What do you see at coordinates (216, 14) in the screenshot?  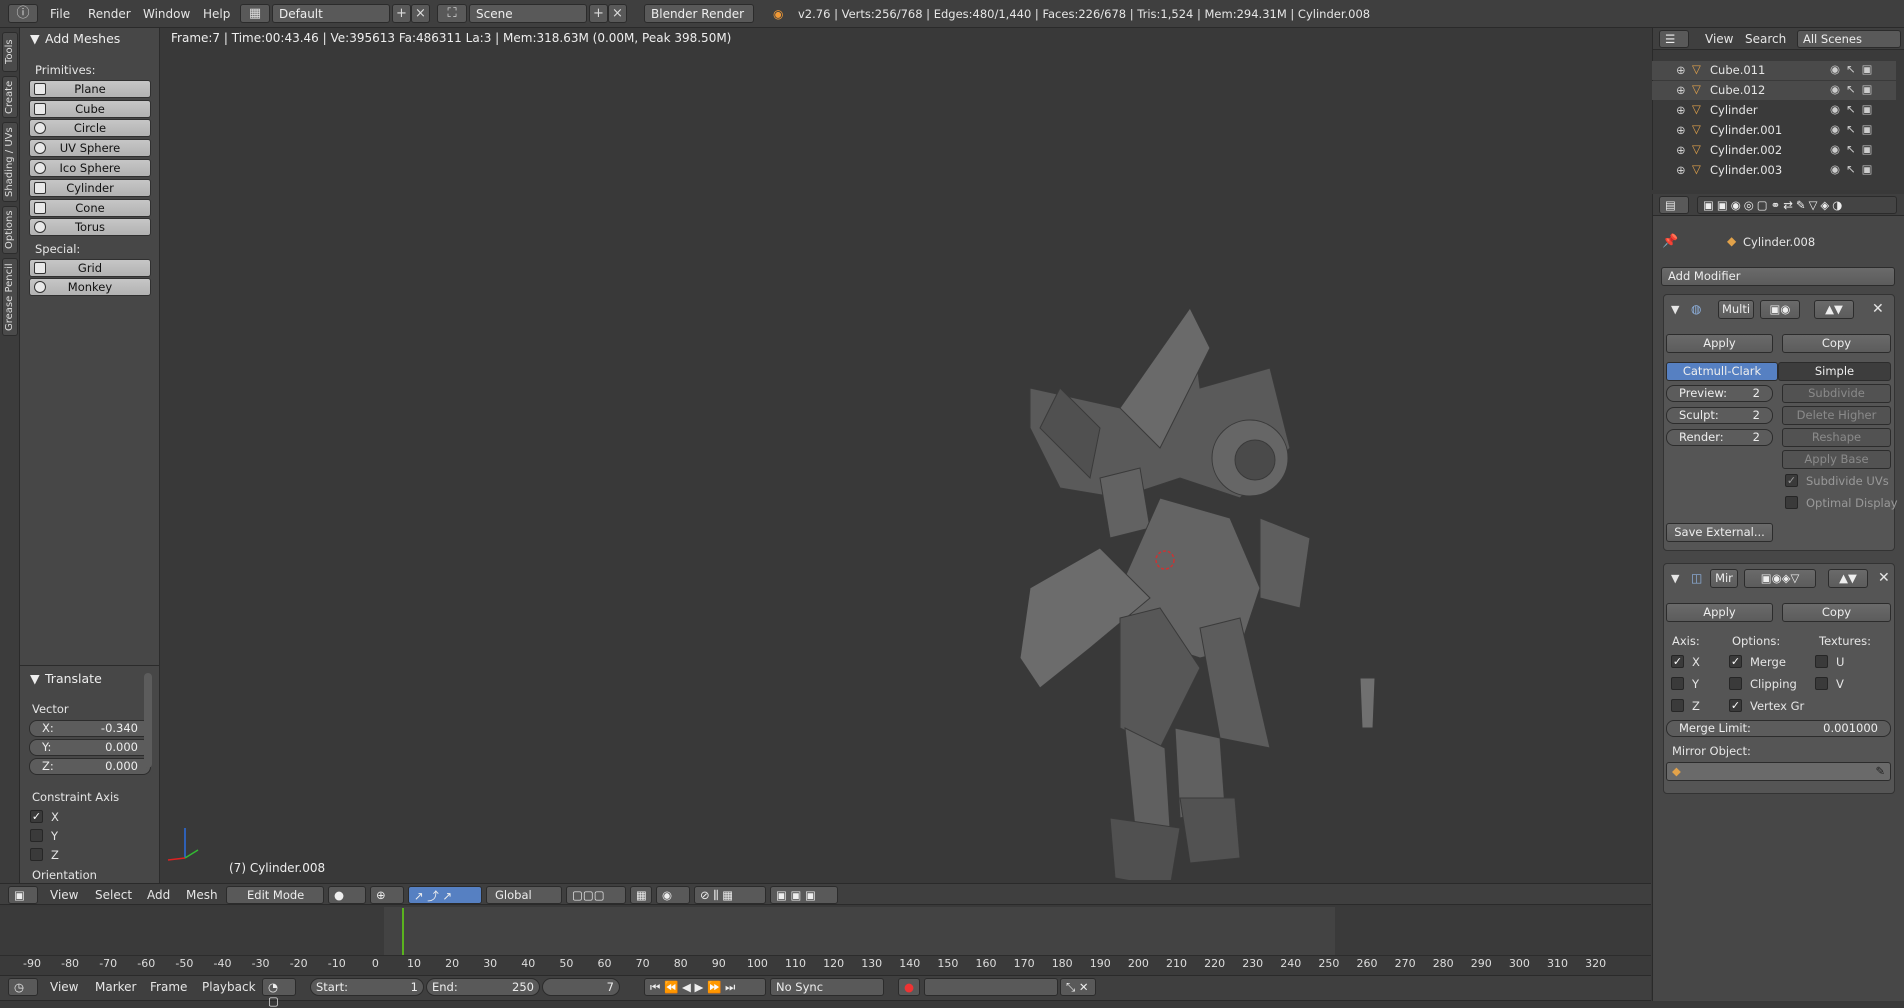 I see `menu-help: Help` at bounding box center [216, 14].